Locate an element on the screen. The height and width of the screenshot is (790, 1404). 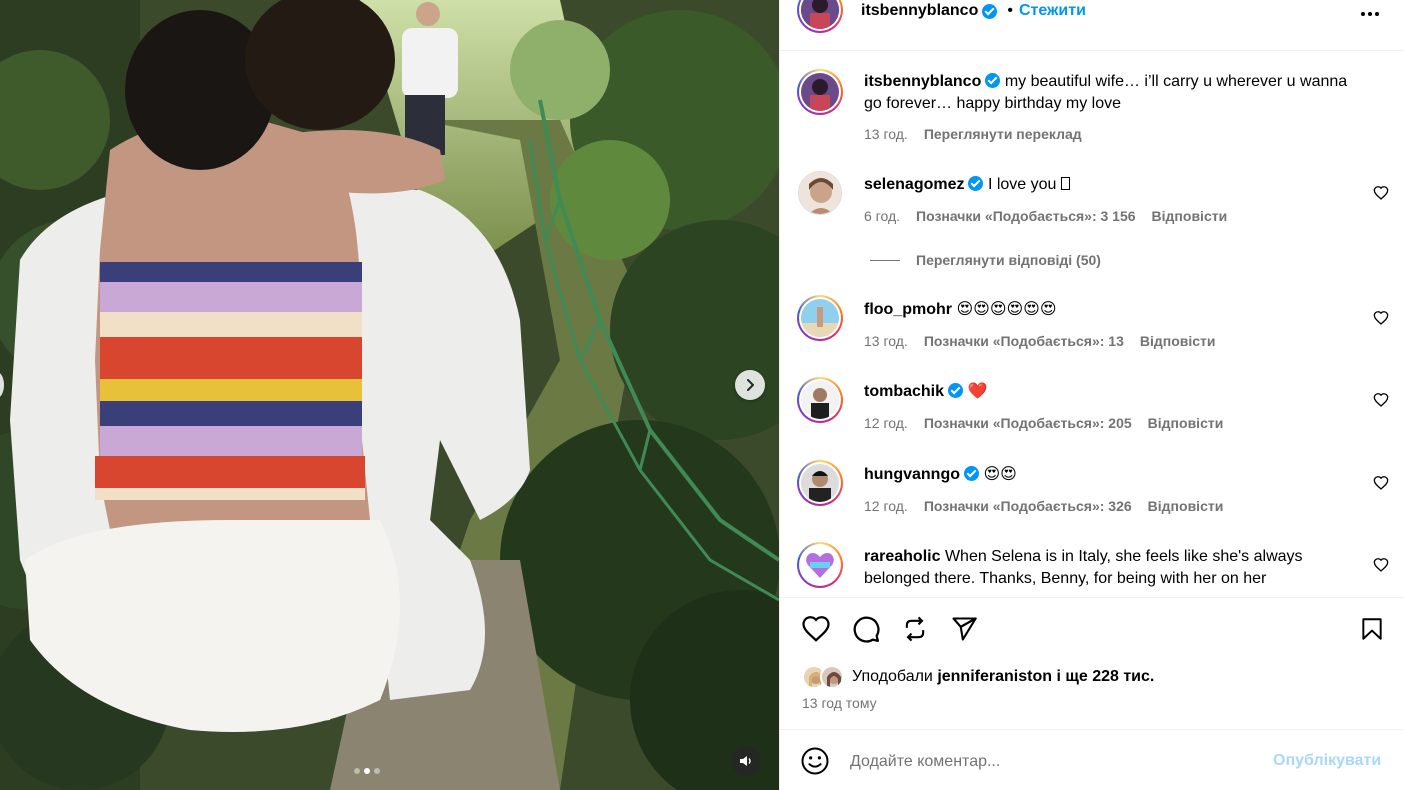
comment-username: hungvanngo is located at coordinates (912, 474).